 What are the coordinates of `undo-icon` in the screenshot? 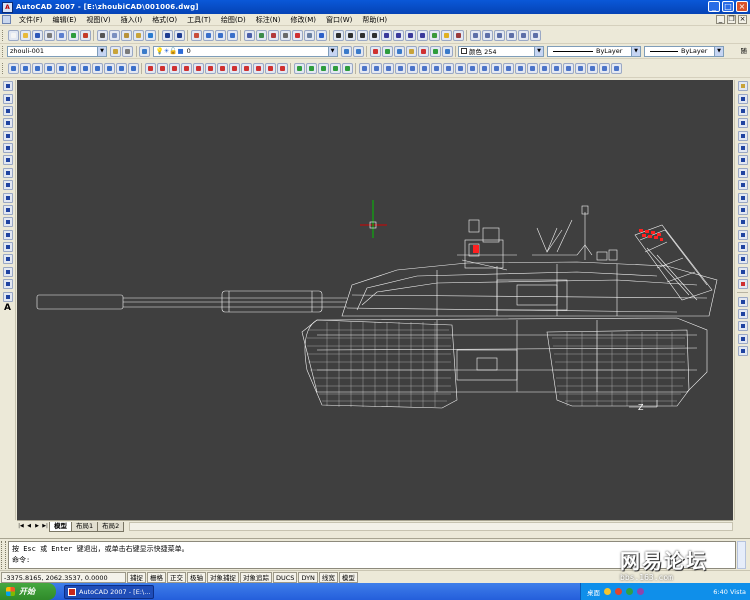 It's located at (167, 35).